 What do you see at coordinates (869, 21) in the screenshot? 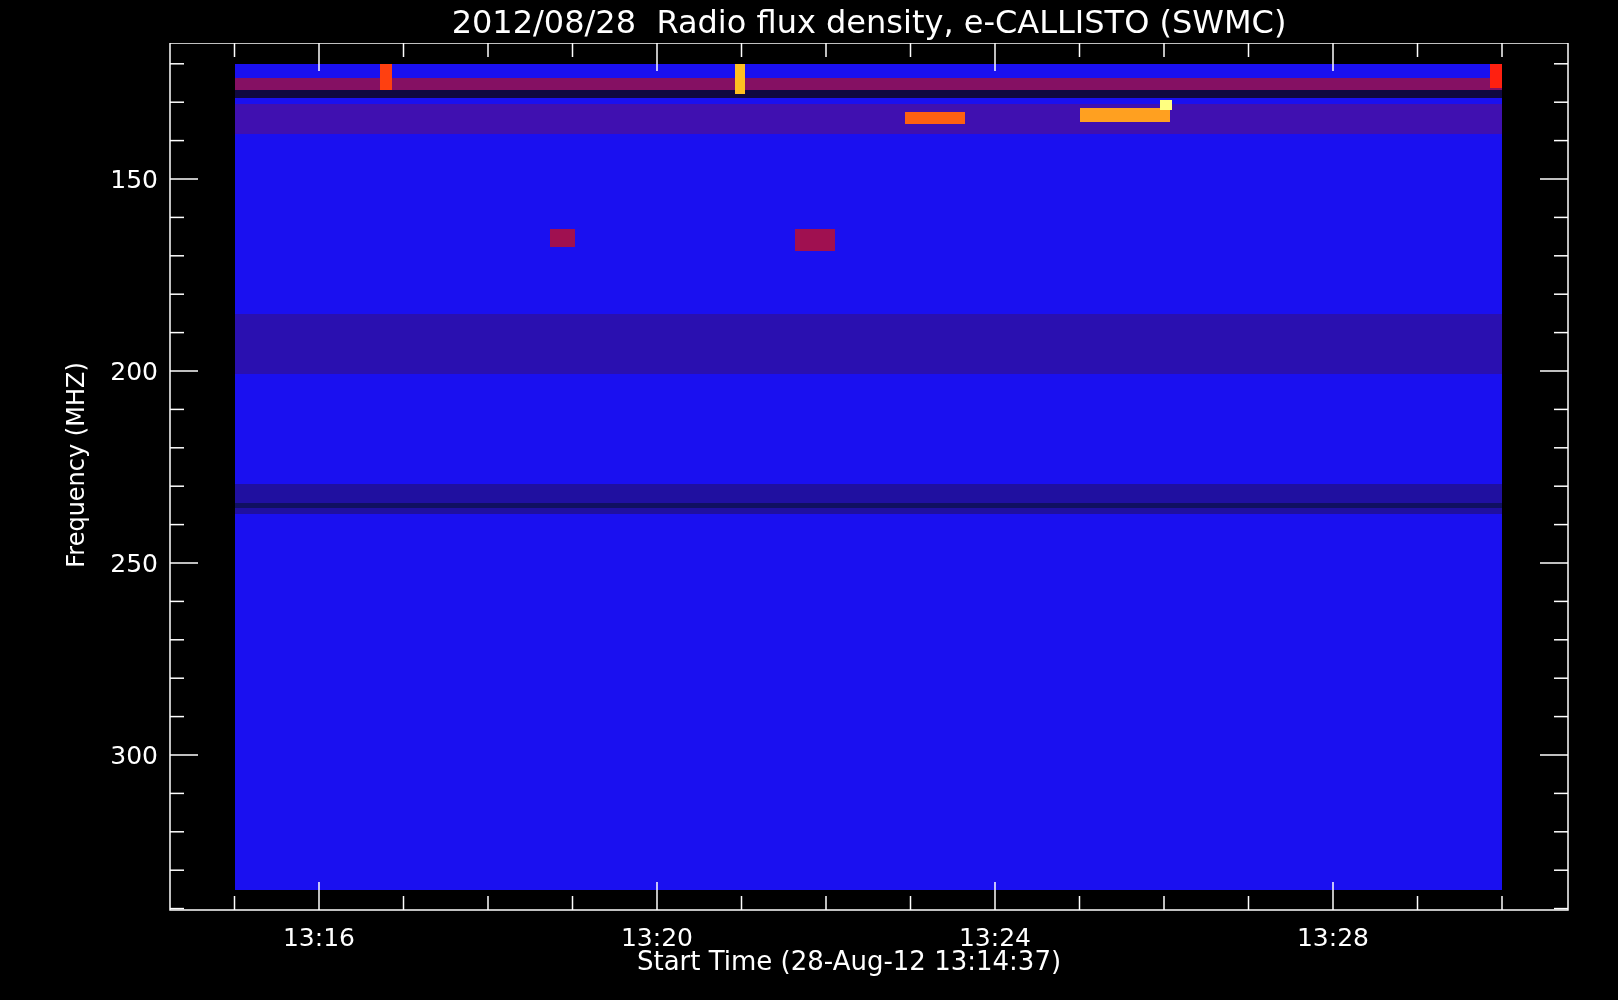
I see `chart-title: 2012/08/28 Radio flux density, e-CALLISTO (SWMC)` at bounding box center [869, 21].